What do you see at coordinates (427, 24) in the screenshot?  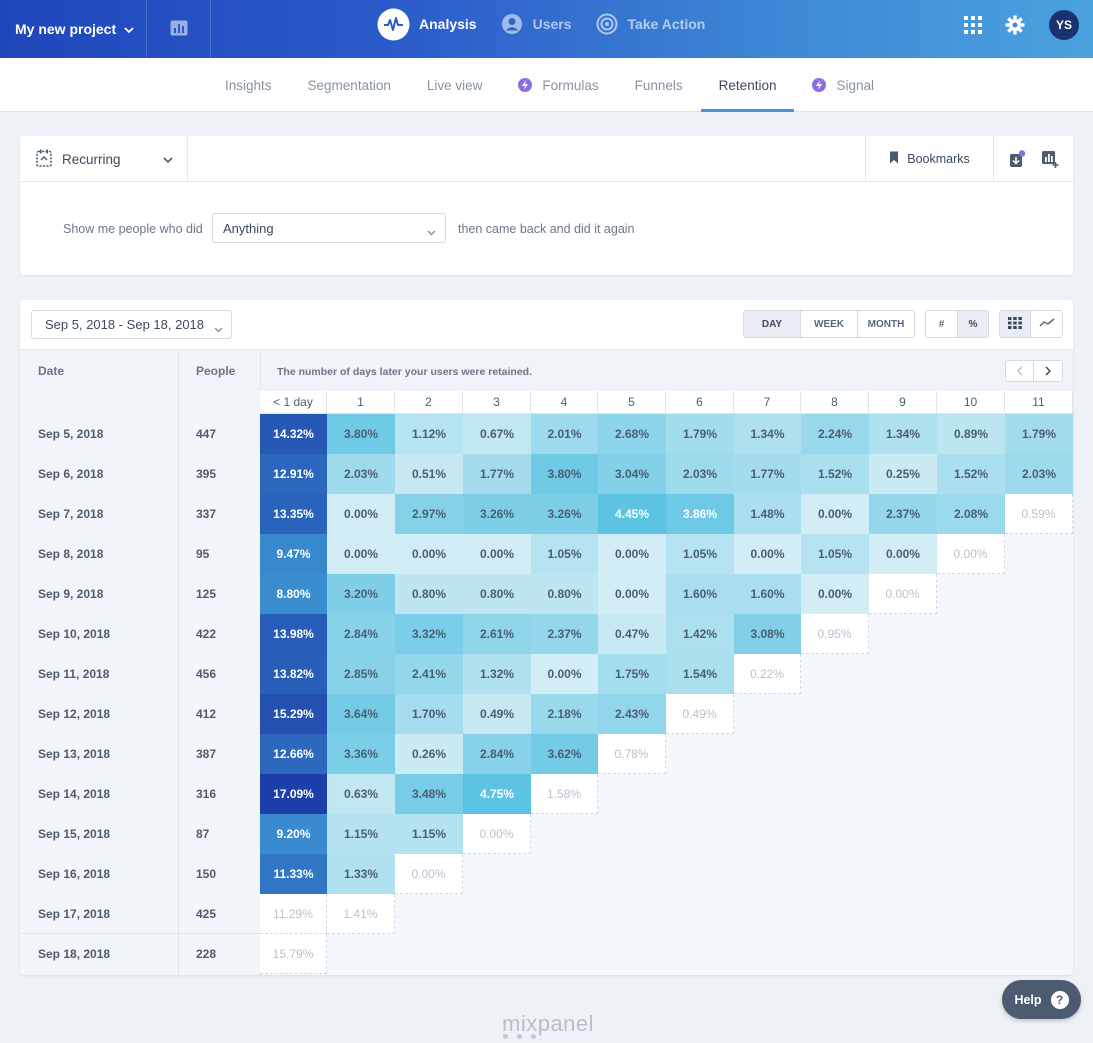 I see `nav-analysis: Analysis` at bounding box center [427, 24].